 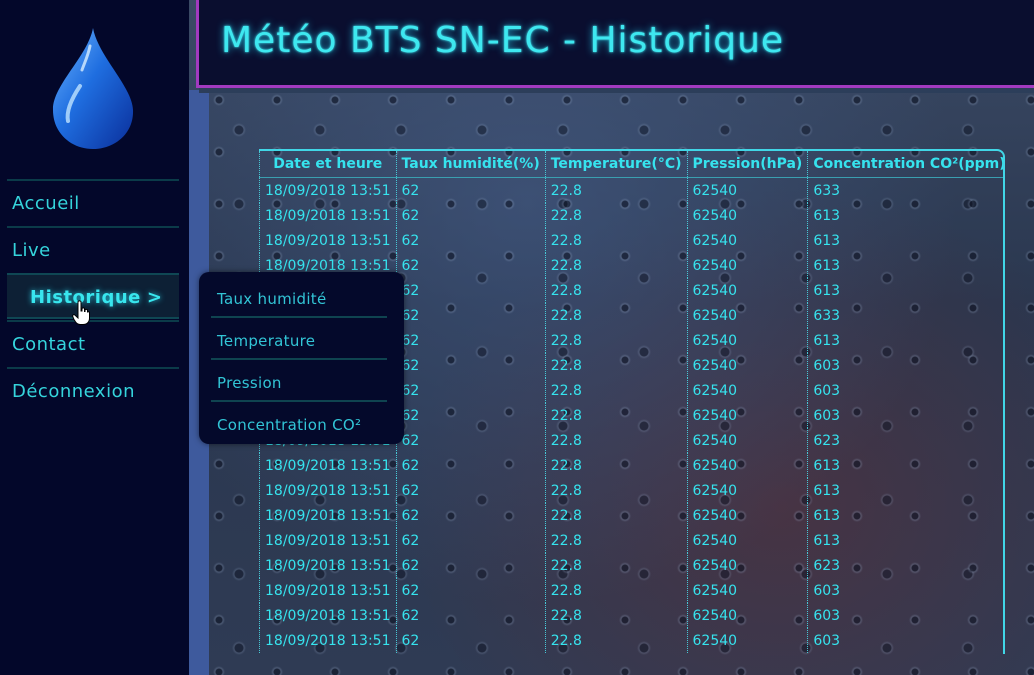 I want to click on dropdown-item-temperature: Temperature, so click(x=299, y=340).